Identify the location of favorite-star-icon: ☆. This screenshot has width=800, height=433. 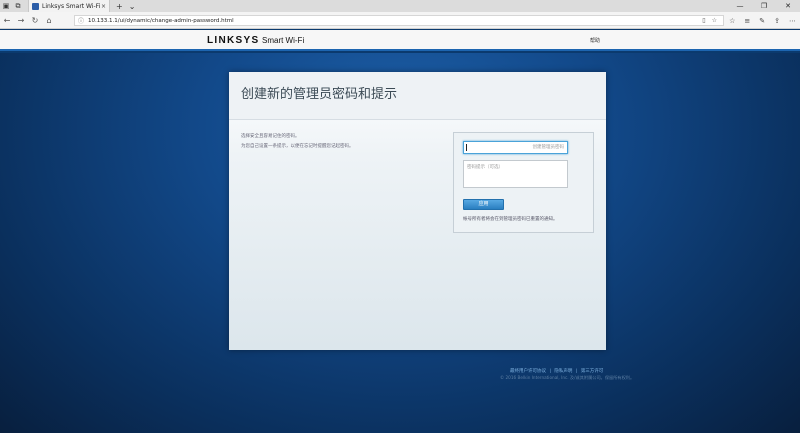
(714, 20).